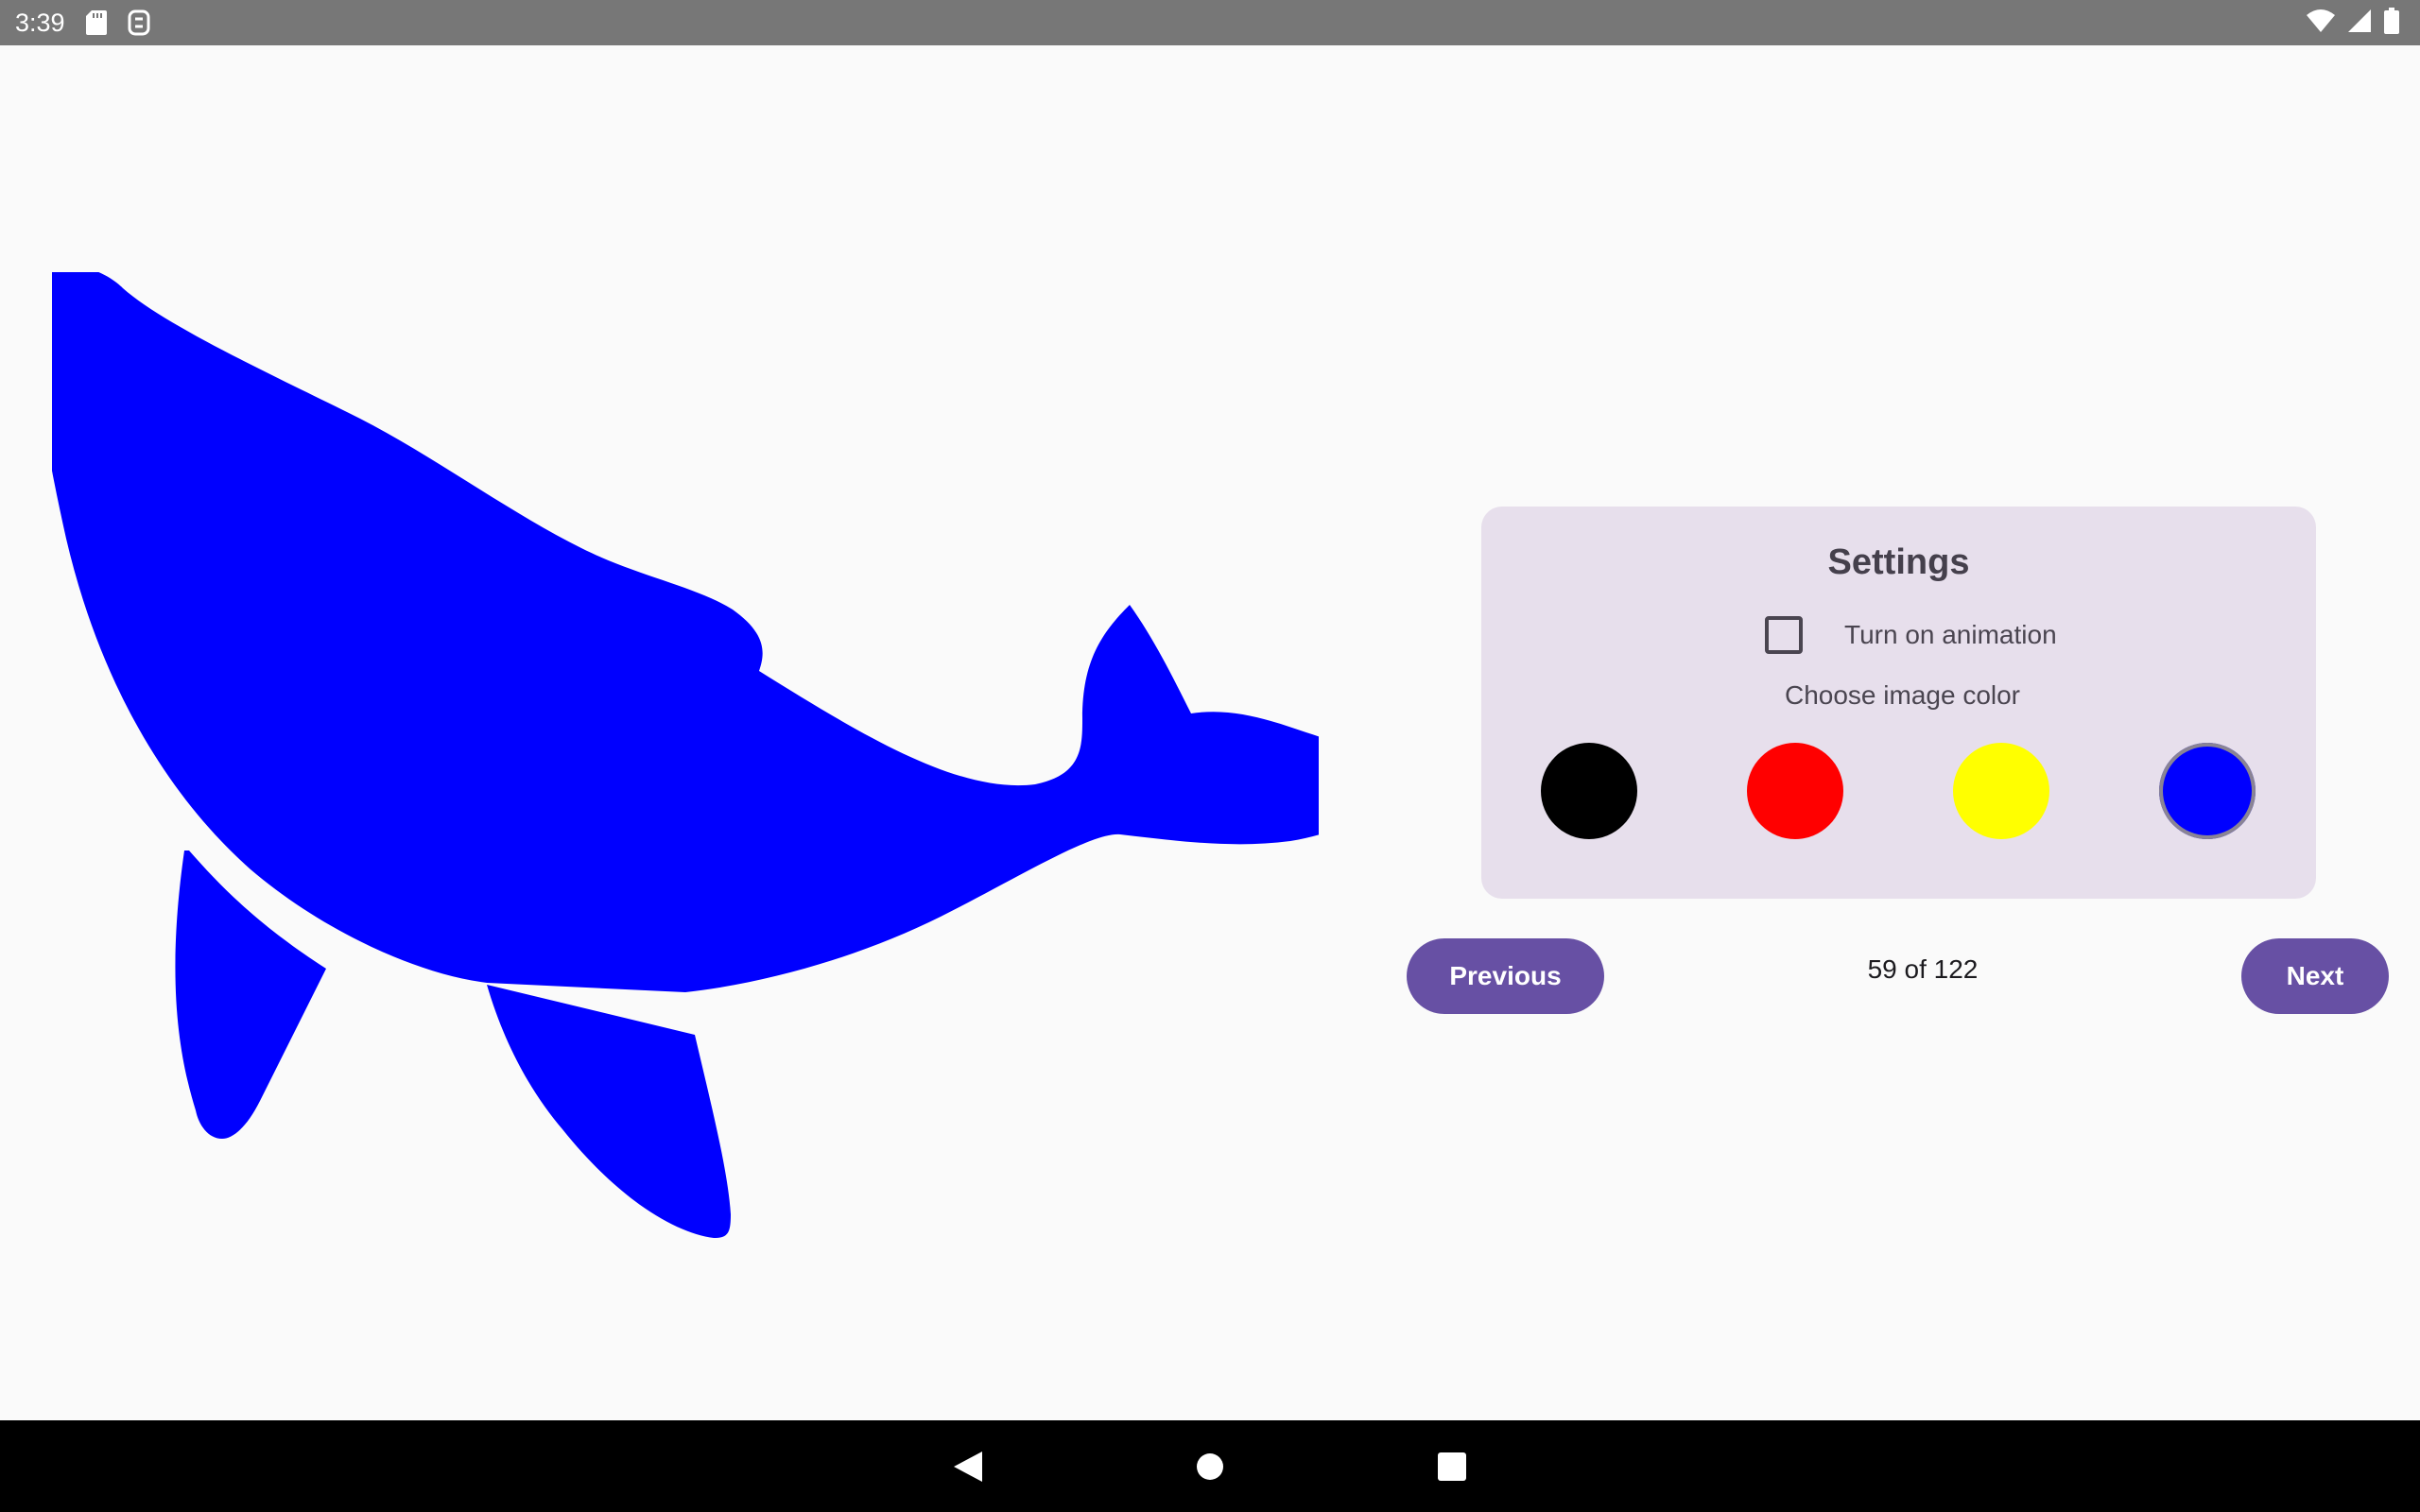  I want to click on animation-checkbox, so click(1784, 635).